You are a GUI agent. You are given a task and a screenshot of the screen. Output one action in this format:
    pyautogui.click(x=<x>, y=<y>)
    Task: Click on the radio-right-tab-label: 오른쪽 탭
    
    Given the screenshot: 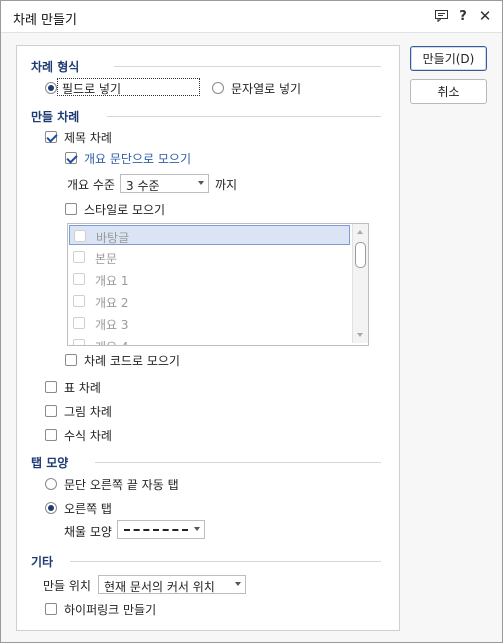 What is the action you would take?
    pyautogui.click(x=88, y=509)
    